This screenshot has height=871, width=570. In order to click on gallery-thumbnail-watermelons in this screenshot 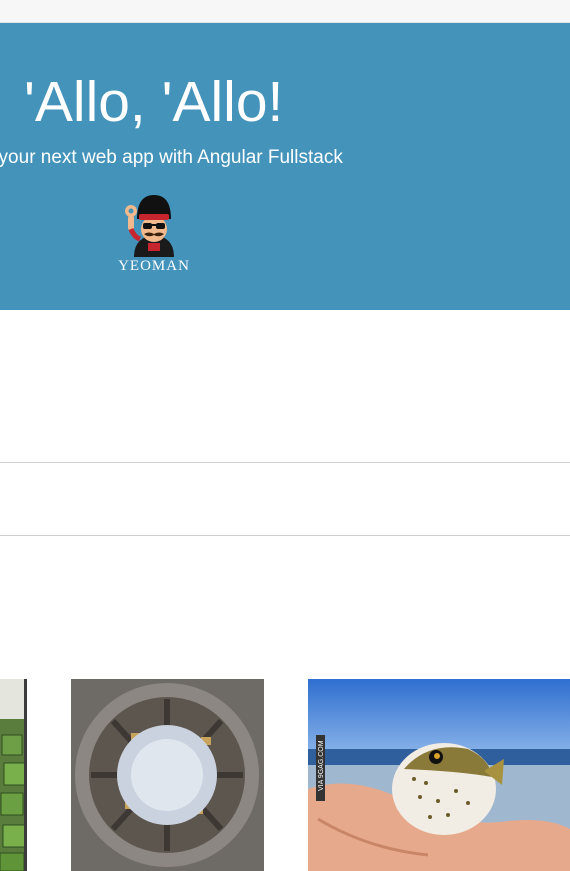, I will do `click(13, 775)`.